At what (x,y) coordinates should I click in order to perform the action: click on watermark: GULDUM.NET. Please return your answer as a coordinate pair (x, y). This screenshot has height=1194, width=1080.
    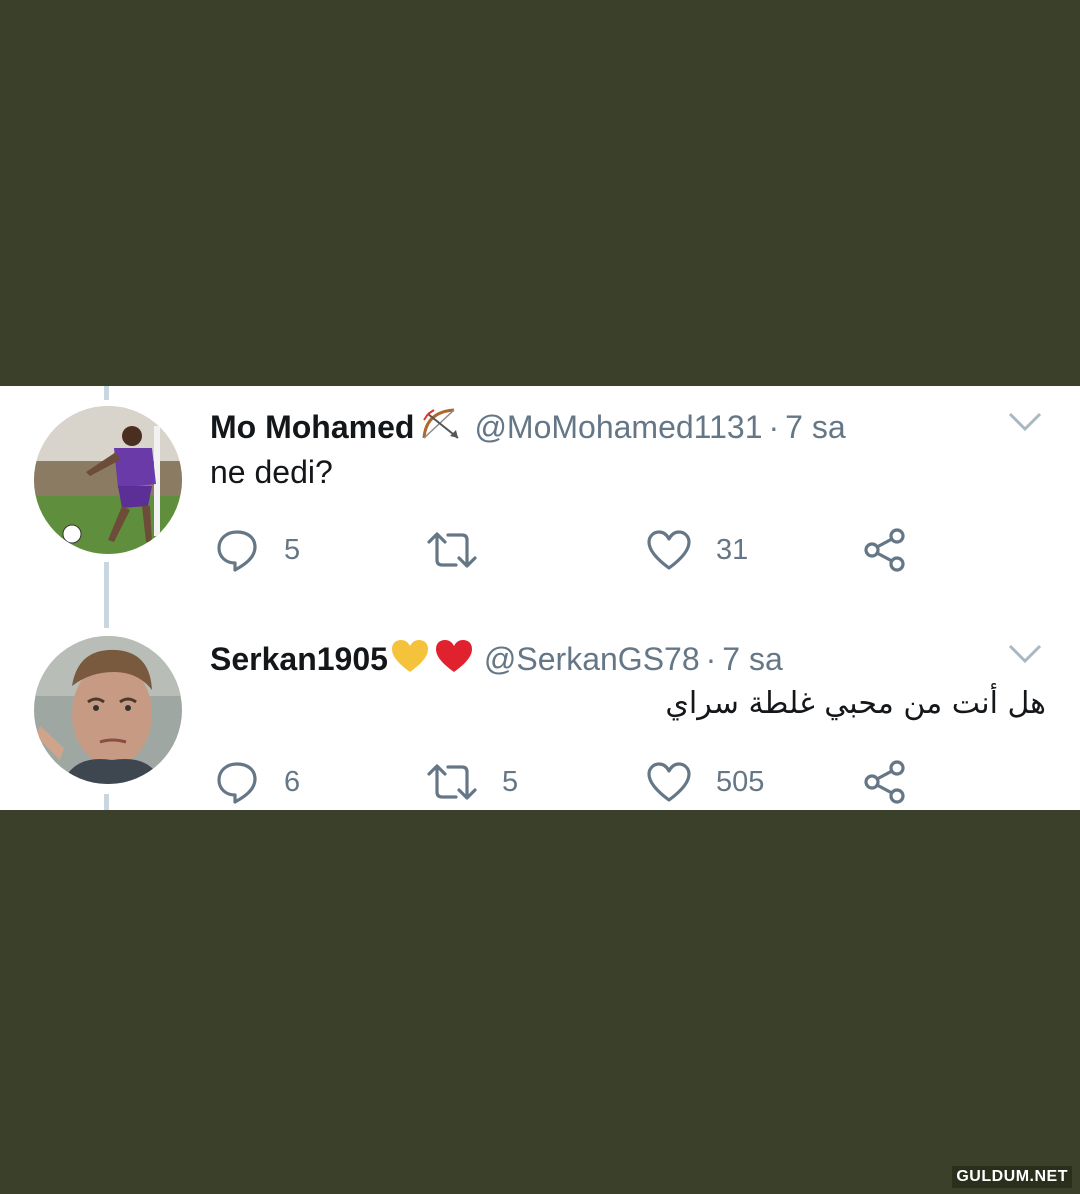
    Looking at the image, I should click on (1012, 1177).